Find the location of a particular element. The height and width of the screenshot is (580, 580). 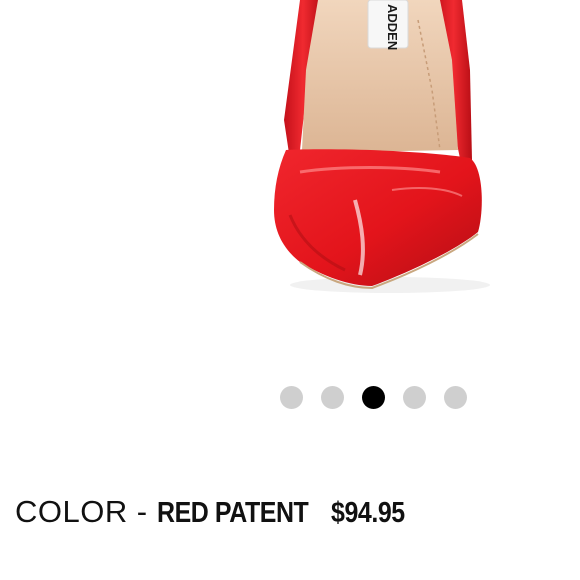

image-carousel-indicator is located at coordinates (373, 397).